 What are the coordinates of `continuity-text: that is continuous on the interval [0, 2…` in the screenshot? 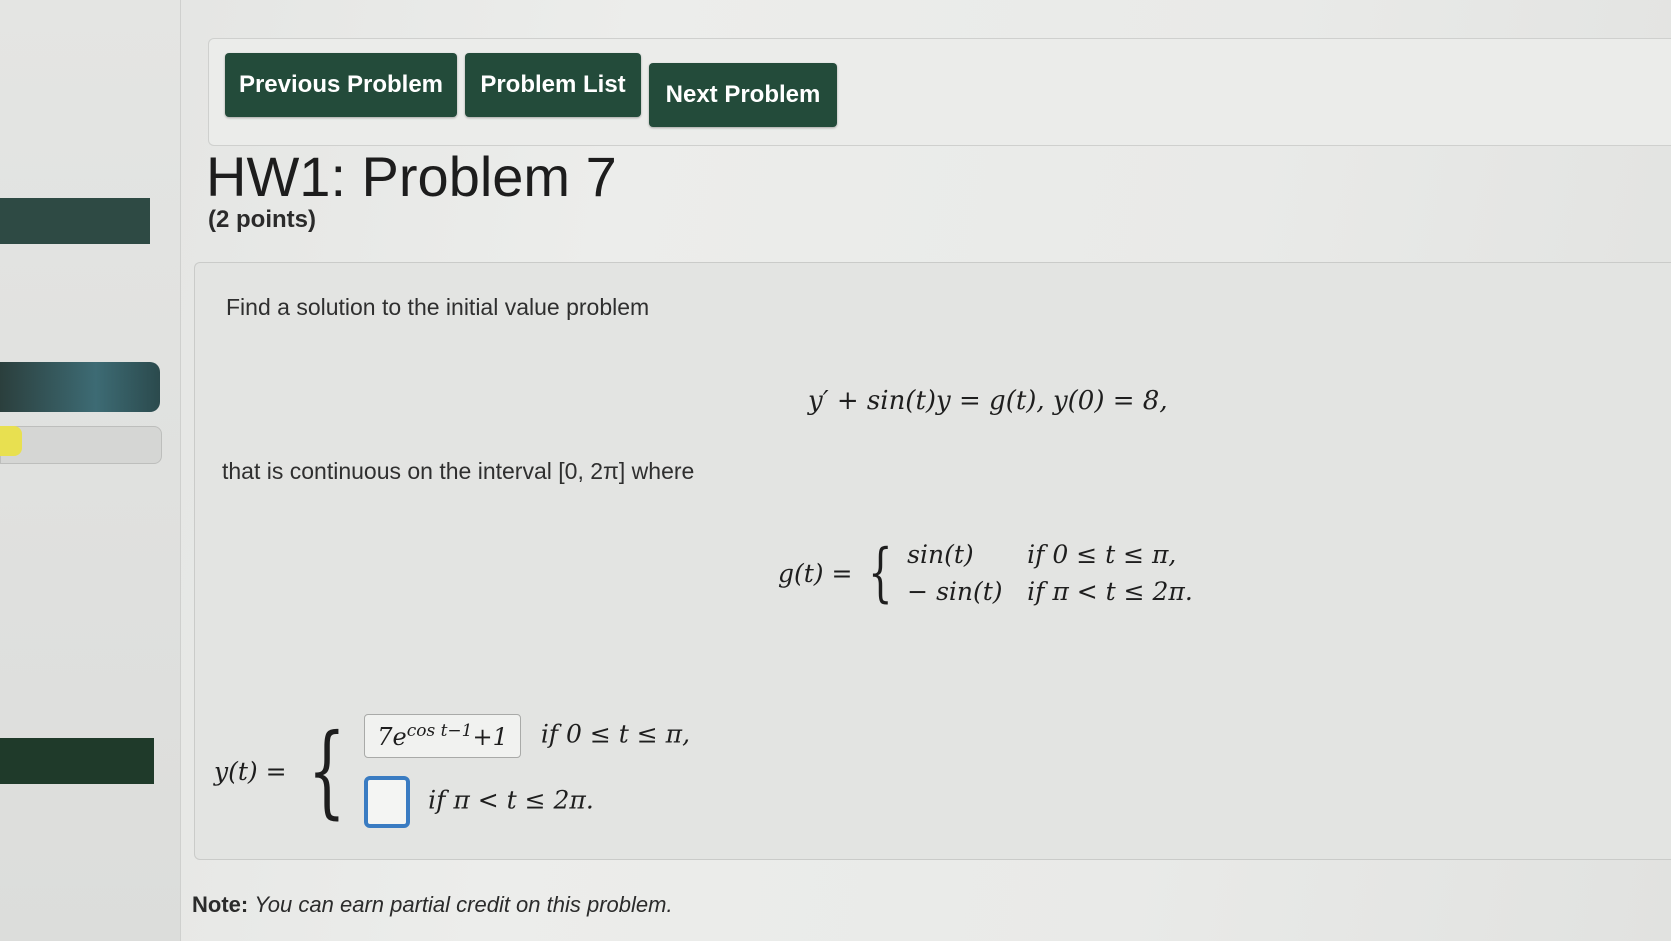 It's located at (458, 471).